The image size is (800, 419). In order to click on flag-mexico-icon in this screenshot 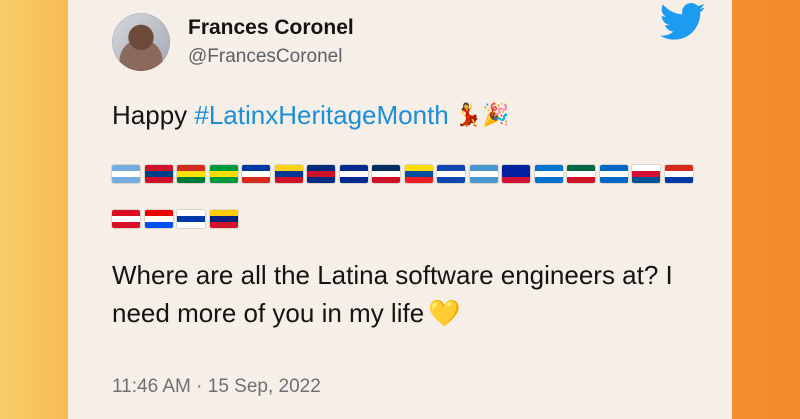, I will do `click(581, 174)`.